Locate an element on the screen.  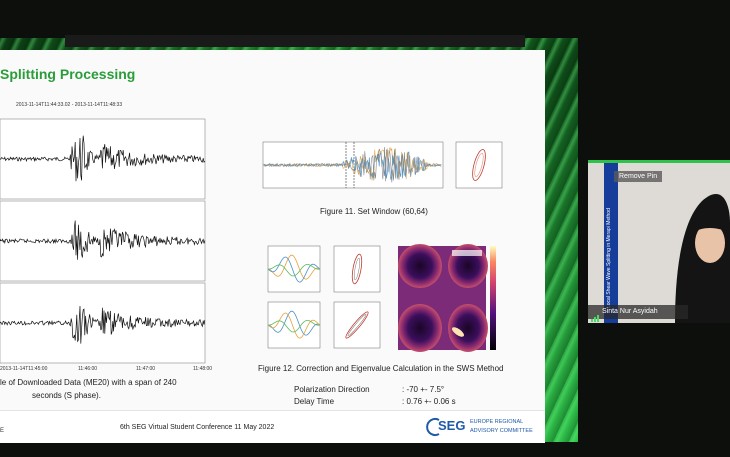
top-bar is located at coordinates (295, 41).